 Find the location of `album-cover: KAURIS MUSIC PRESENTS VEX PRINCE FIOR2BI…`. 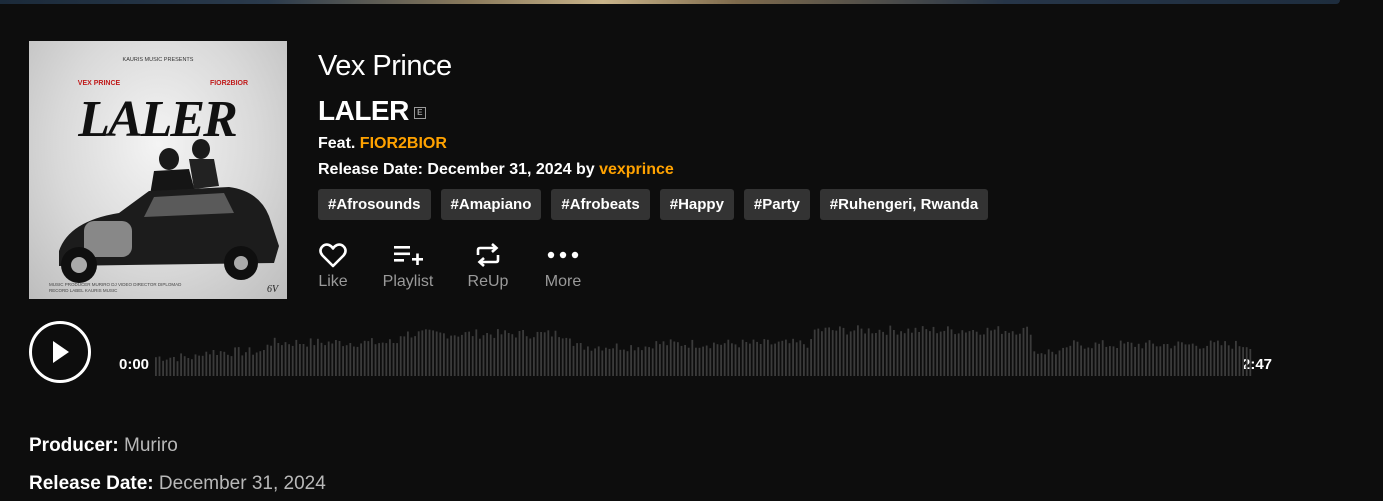

album-cover: KAURIS MUSIC PRESENTS VEX PRINCE FIOR2BI… is located at coordinates (158, 170).